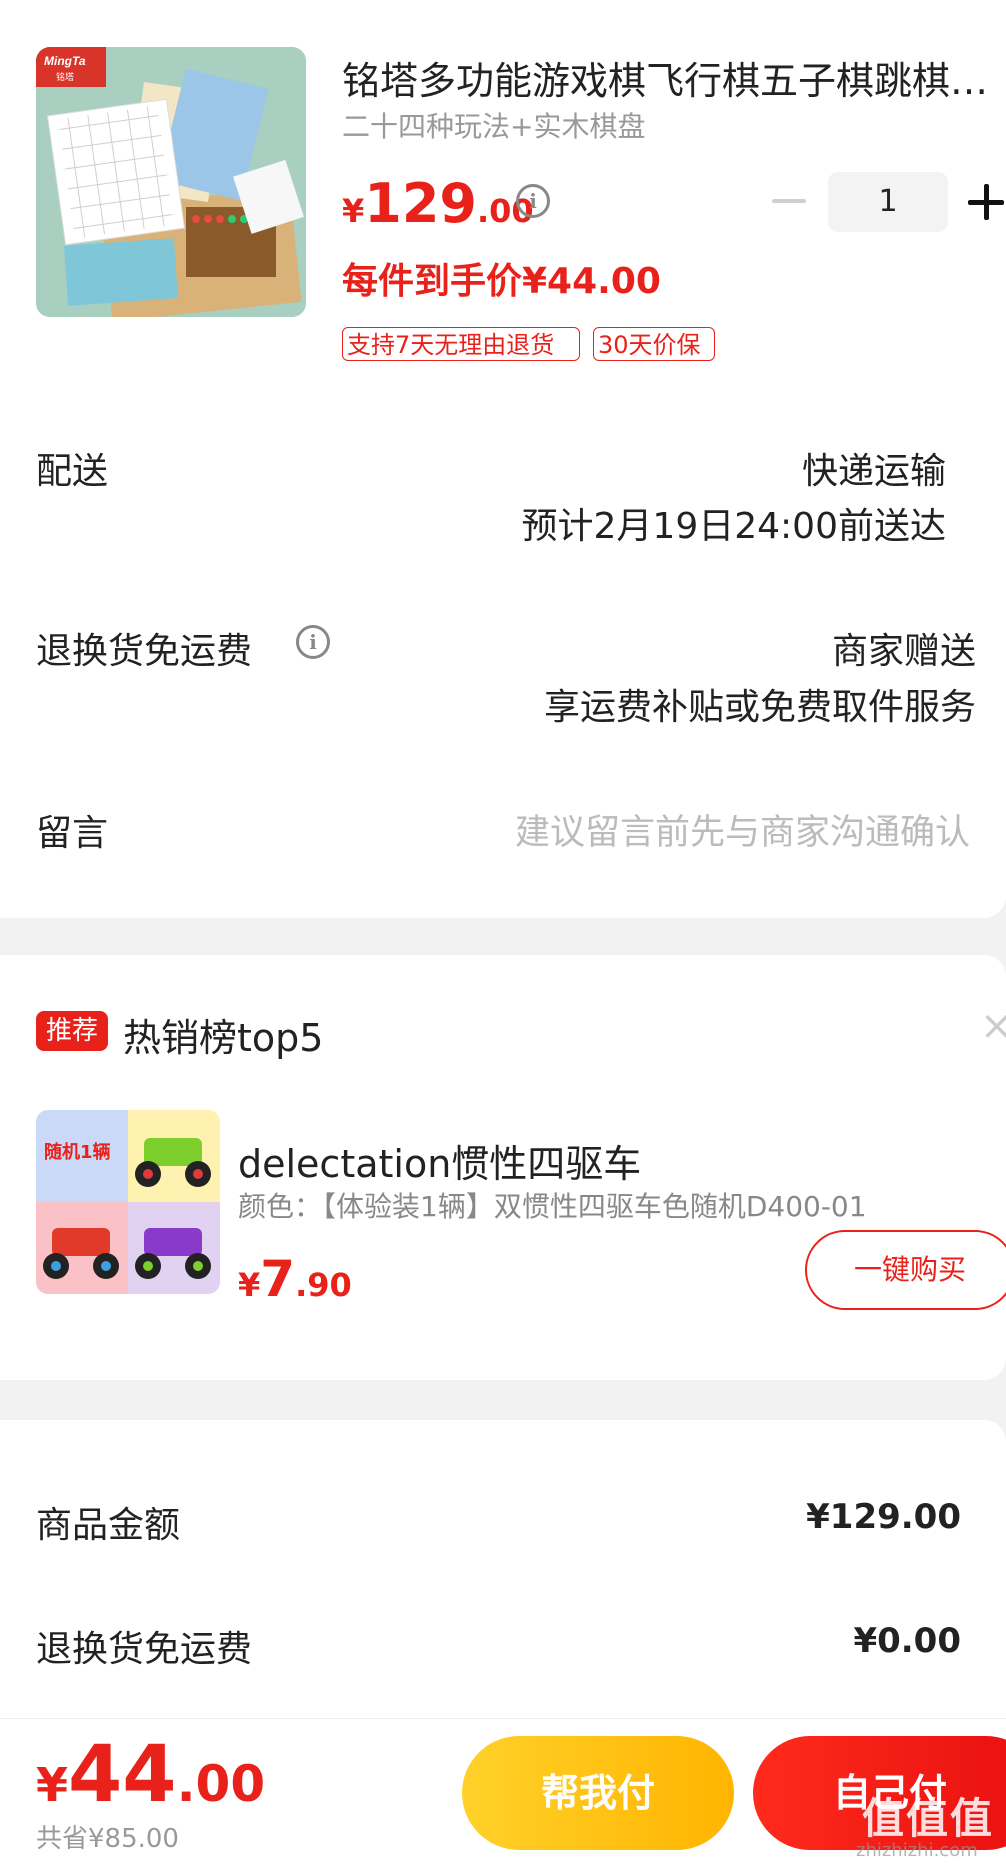 The width and height of the screenshot is (1006, 1868). Describe the element at coordinates (903, 651) in the screenshot. I see `return-shipping-value: 商家赠送` at that location.